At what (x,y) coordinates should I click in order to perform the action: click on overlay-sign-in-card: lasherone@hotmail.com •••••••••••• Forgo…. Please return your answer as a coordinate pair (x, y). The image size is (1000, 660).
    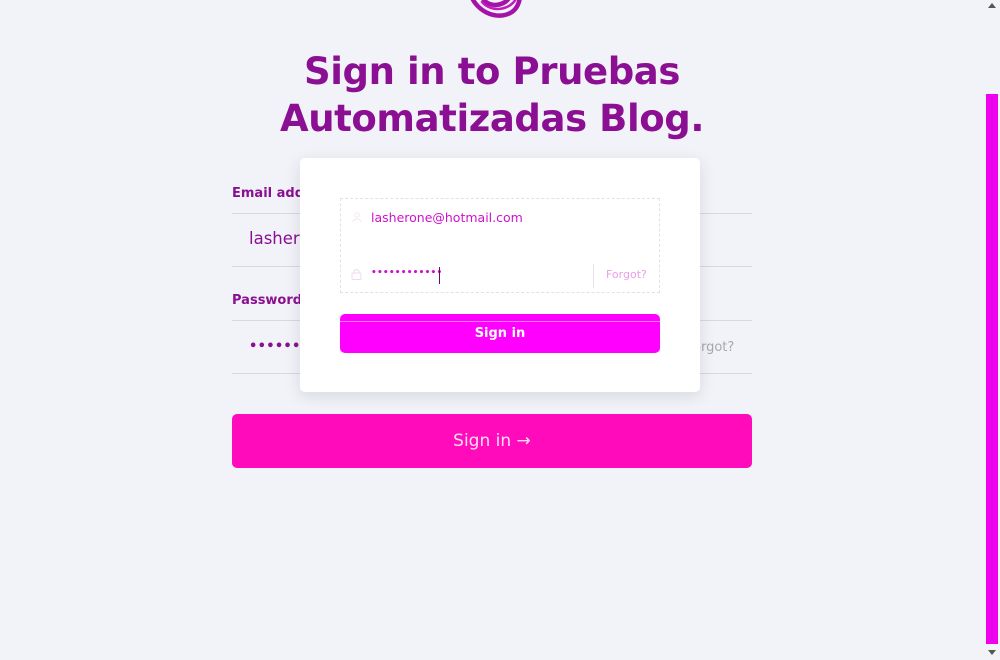
    Looking at the image, I should click on (500, 275).